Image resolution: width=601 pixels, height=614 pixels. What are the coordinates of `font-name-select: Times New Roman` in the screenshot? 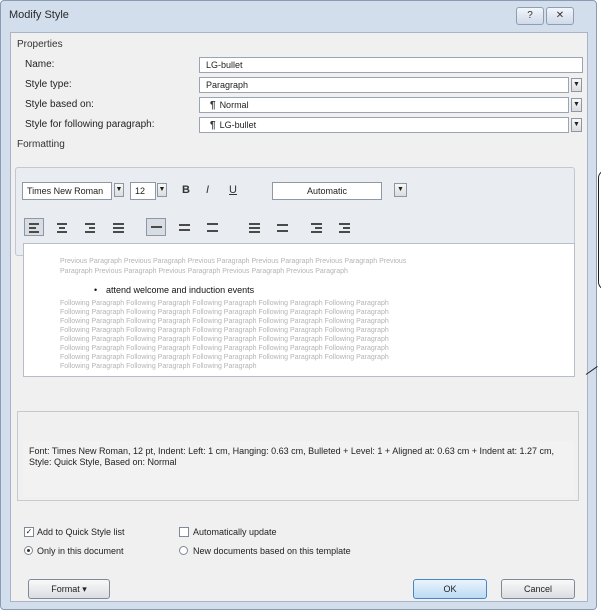 It's located at (67, 191).